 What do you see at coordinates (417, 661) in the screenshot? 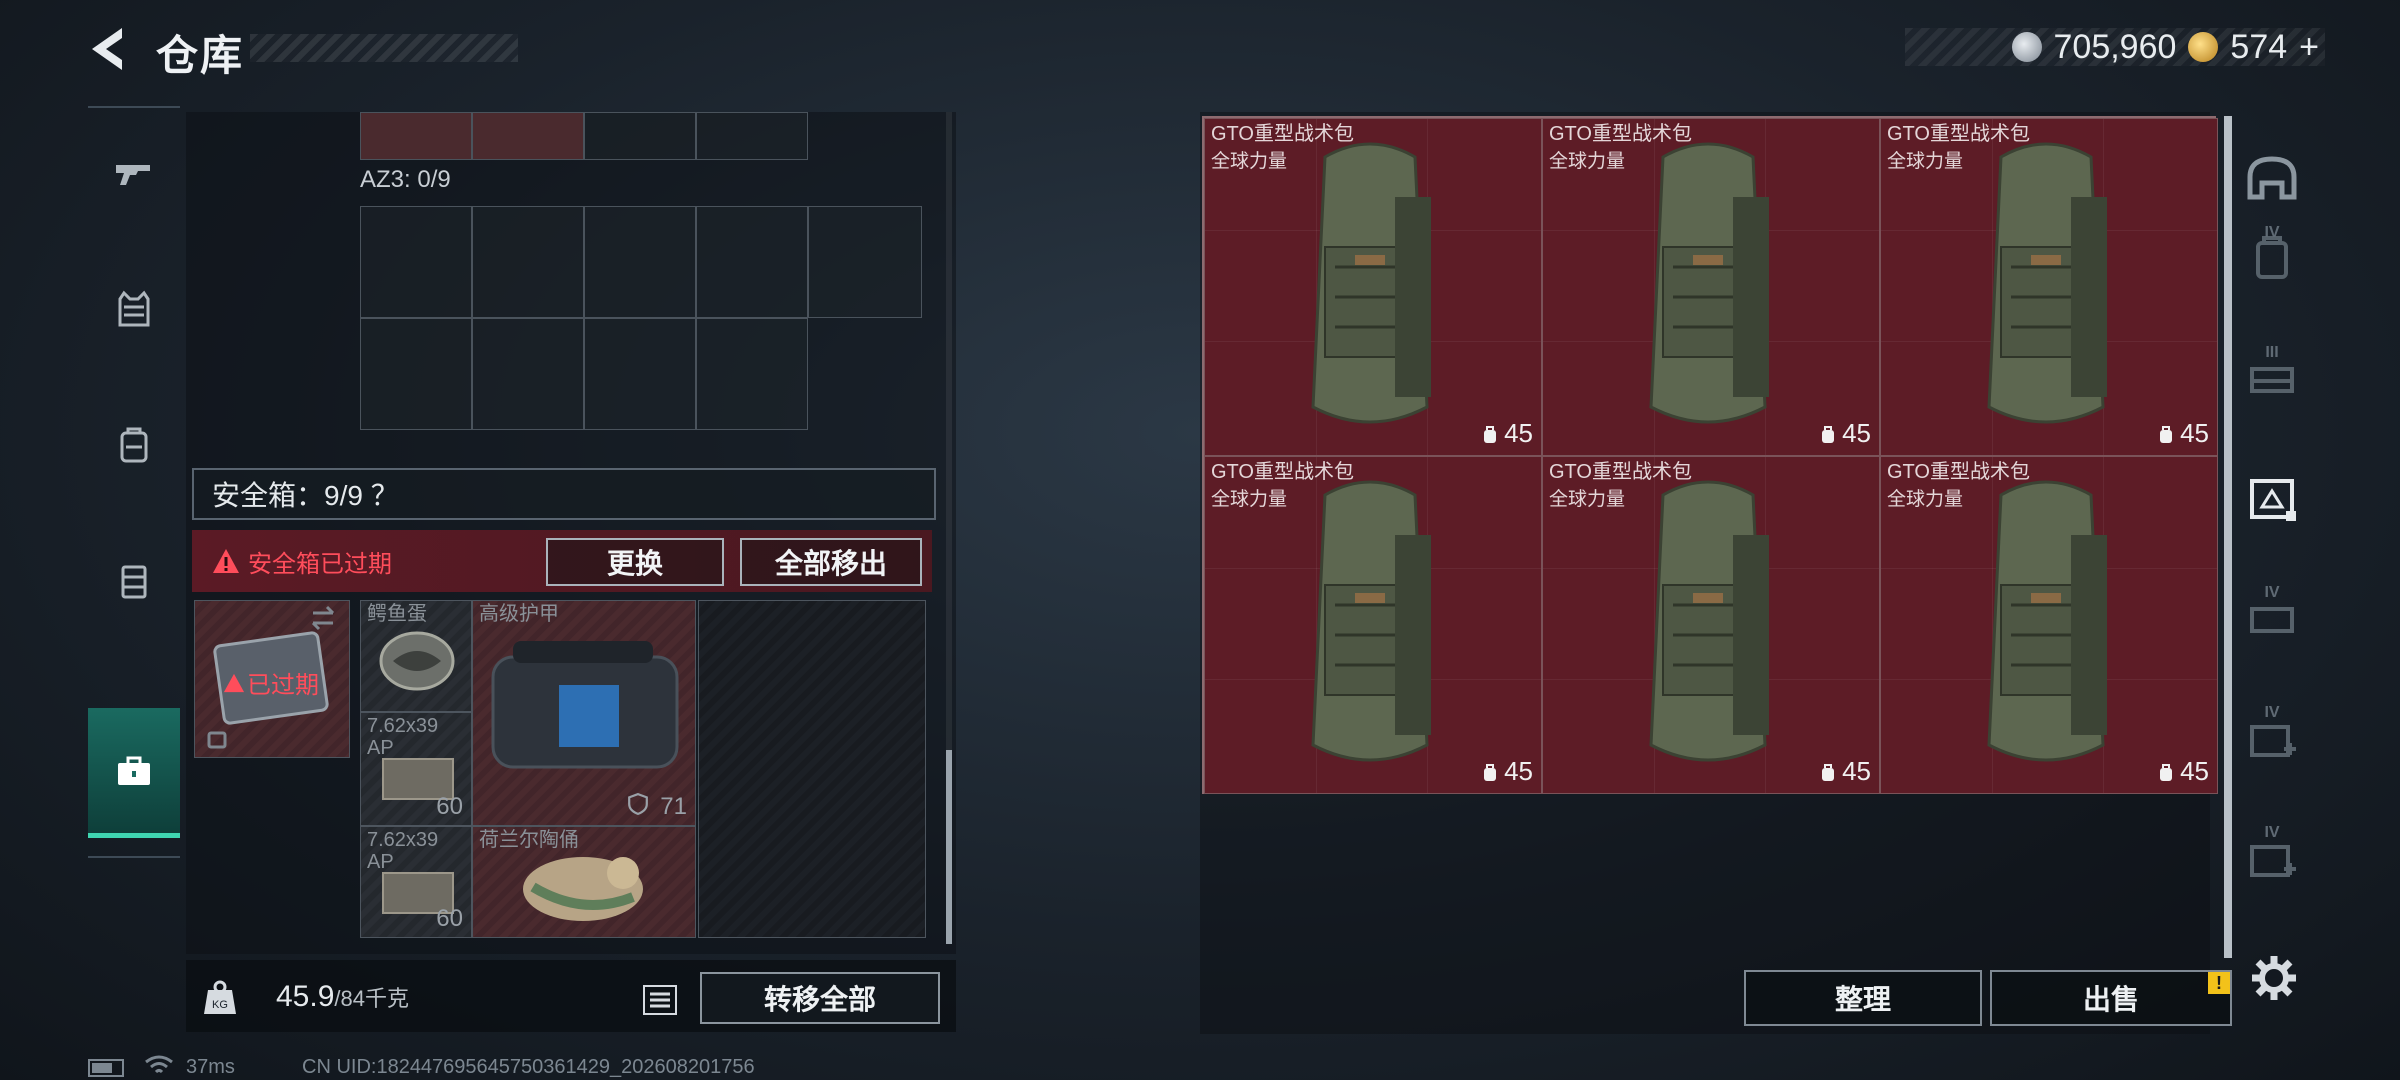
I see `egg-icon` at bounding box center [417, 661].